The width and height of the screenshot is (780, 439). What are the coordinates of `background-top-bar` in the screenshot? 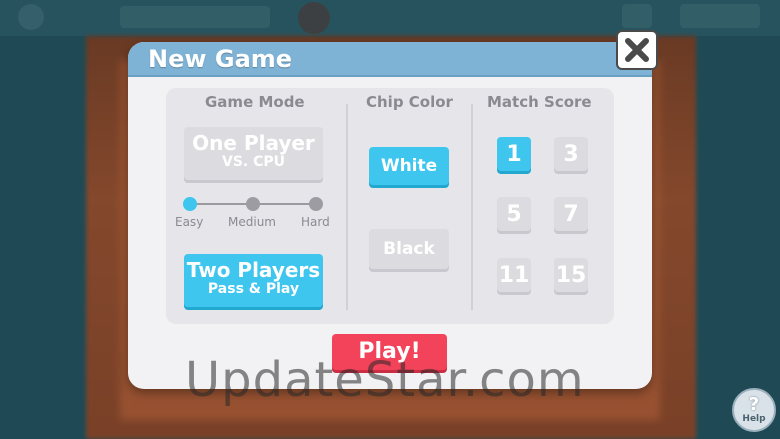 It's located at (390, 18).